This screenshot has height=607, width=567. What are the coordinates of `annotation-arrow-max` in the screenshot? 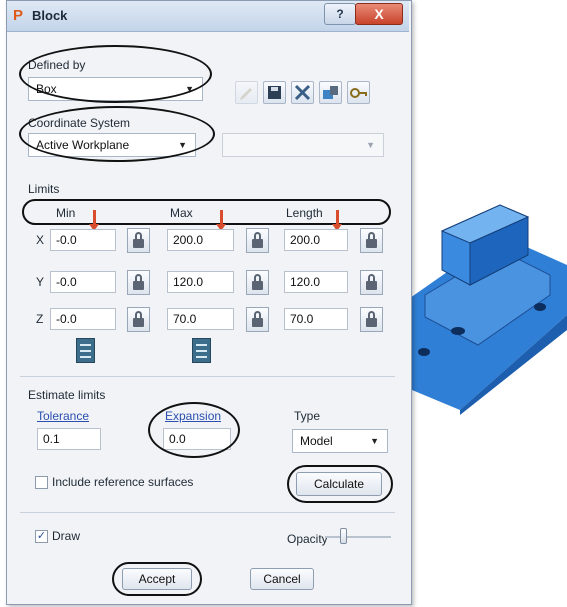 It's located at (221, 220).